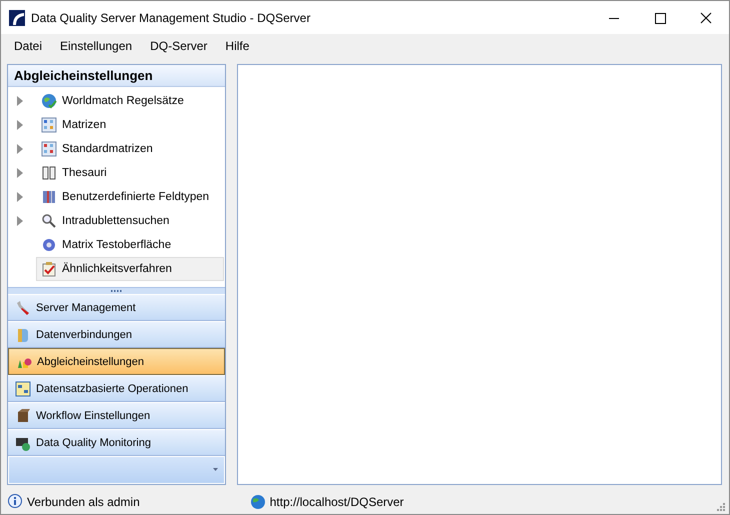  Describe the element at coordinates (49, 173) in the screenshot. I see `book-icon` at that location.